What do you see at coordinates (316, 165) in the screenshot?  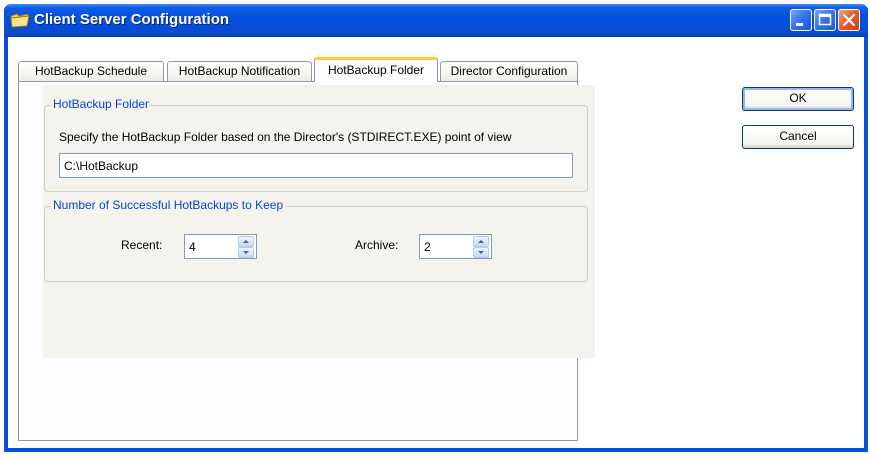 I see `hotbackup-folder-input` at bounding box center [316, 165].